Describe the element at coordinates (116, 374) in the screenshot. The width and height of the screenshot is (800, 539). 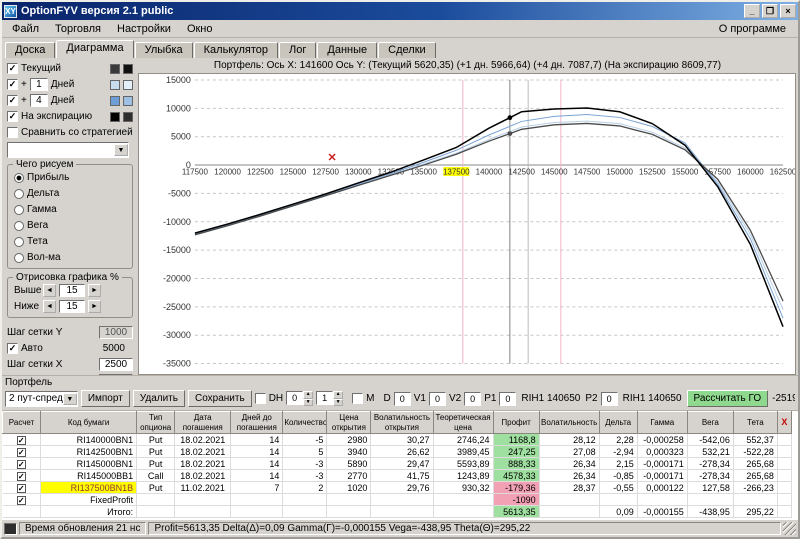
I see `sko-count-input` at that location.